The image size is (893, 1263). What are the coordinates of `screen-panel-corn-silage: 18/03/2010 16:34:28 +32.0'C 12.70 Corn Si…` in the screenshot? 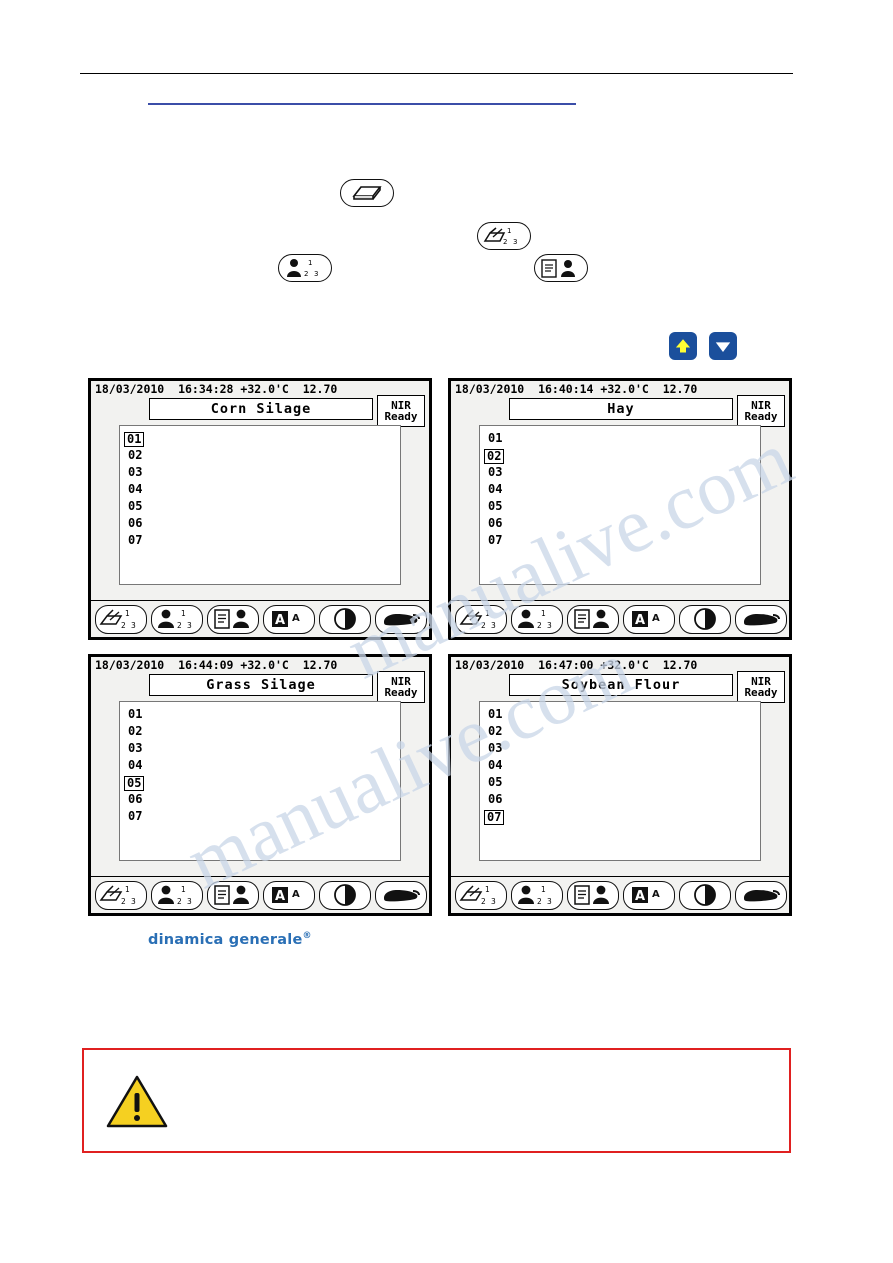 It's located at (260, 509).